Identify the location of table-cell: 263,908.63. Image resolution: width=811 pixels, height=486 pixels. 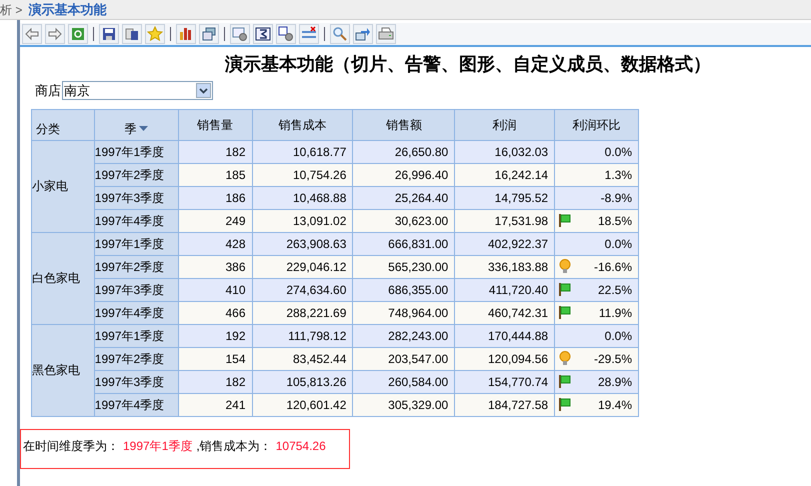
(302, 243).